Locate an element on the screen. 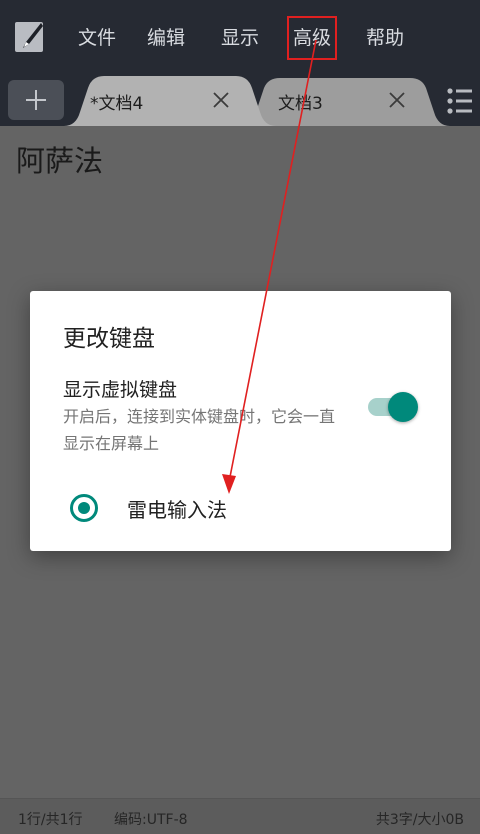 The height and width of the screenshot is (834, 480). status-encoding: 编码:UTF-8 is located at coordinates (151, 820).